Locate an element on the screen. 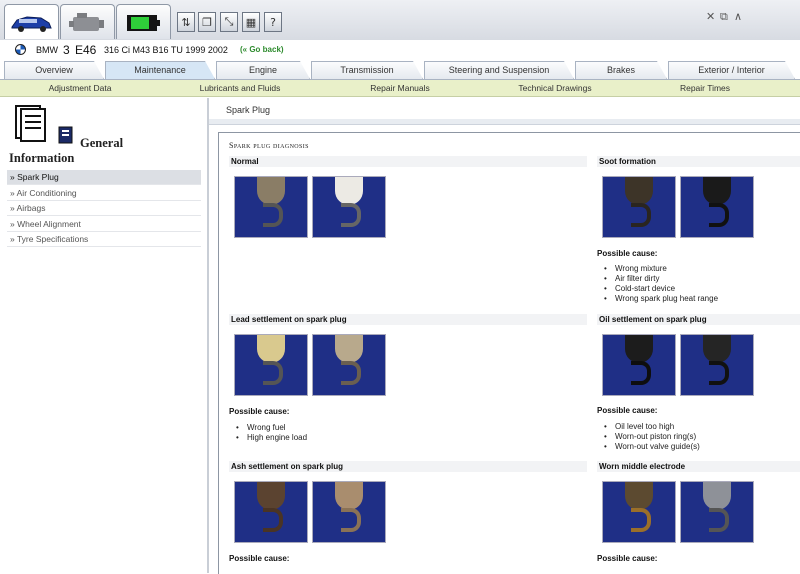 This screenshot has width=800, height=574. sidebar-item-spark-plug: » Spark Plug is located at coordinates (104, 177).